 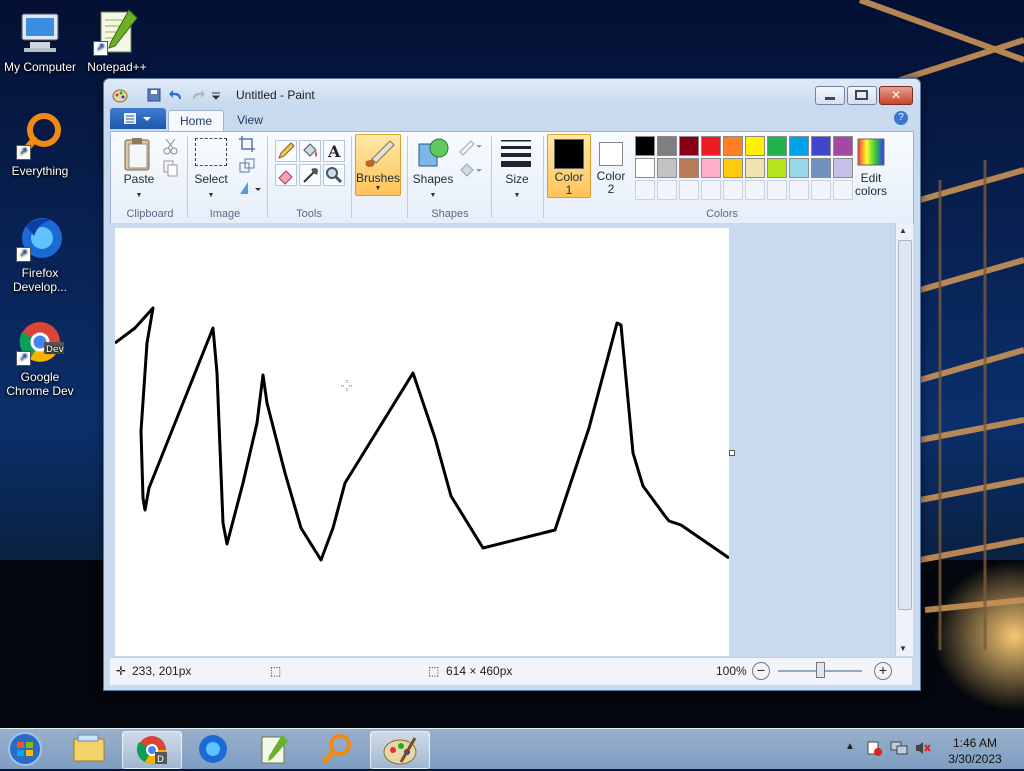 I want to click on color1-swatch, so click(x=569, y=154).